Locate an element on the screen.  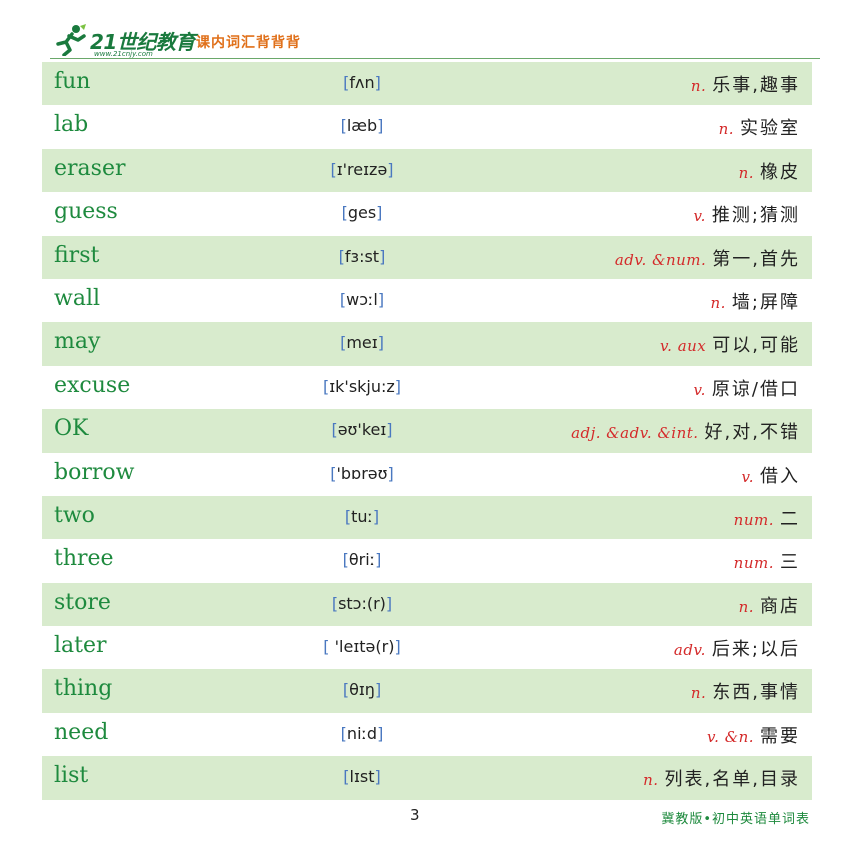
phonetic-text: wɔːl is located at coordinates (362, 299).